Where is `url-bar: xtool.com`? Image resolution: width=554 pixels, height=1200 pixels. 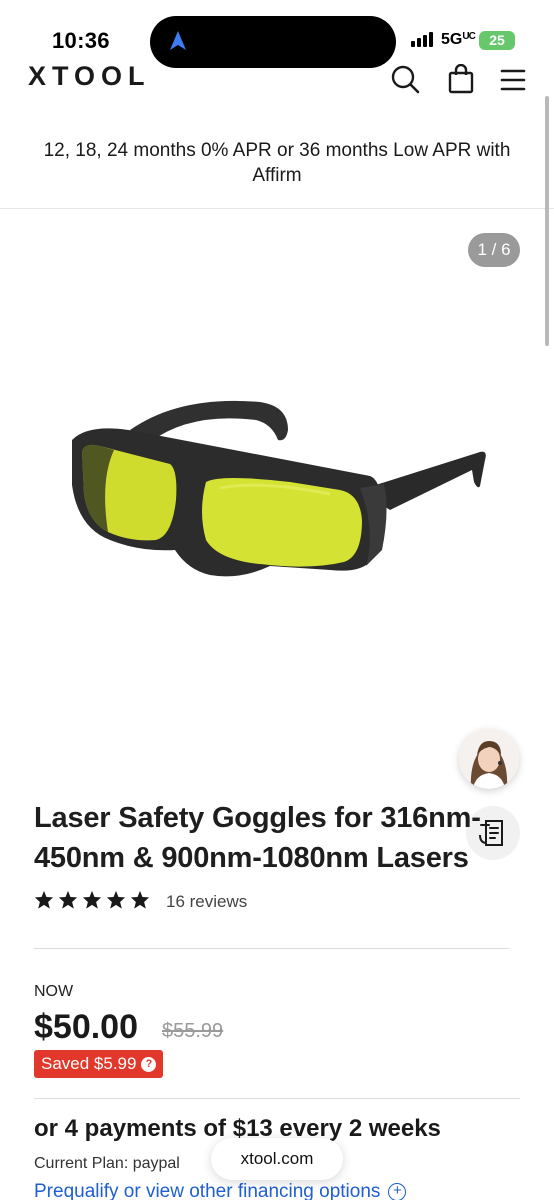
url-bar: xtool.com is located at coordinates (277, 1159).